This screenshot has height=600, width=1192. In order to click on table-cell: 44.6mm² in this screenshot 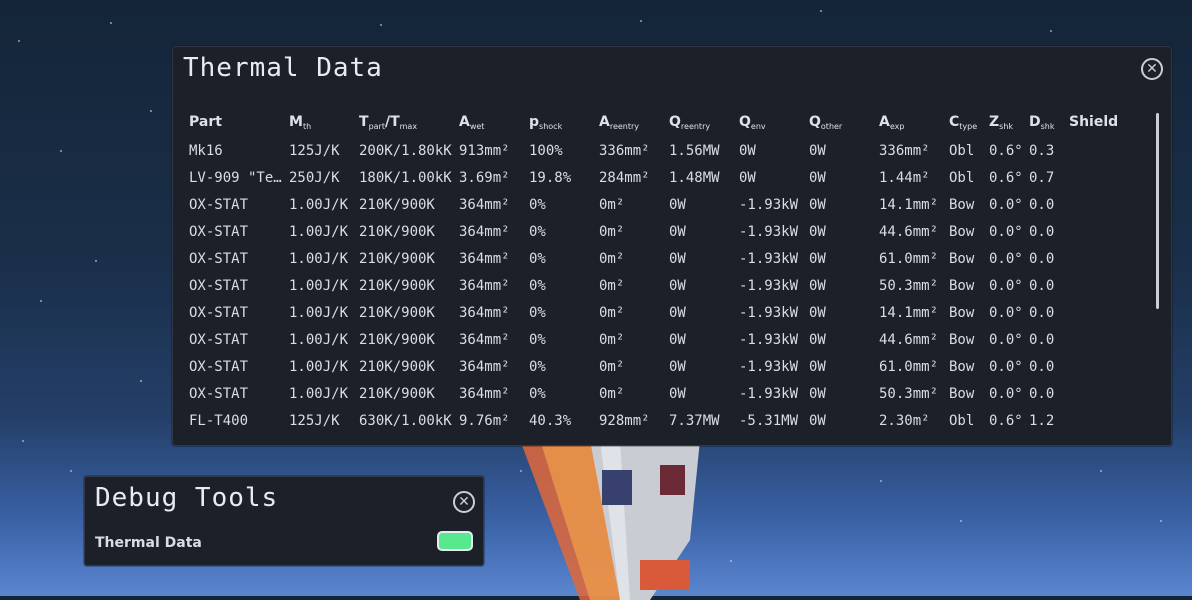, I will do `click(909, 339)`.